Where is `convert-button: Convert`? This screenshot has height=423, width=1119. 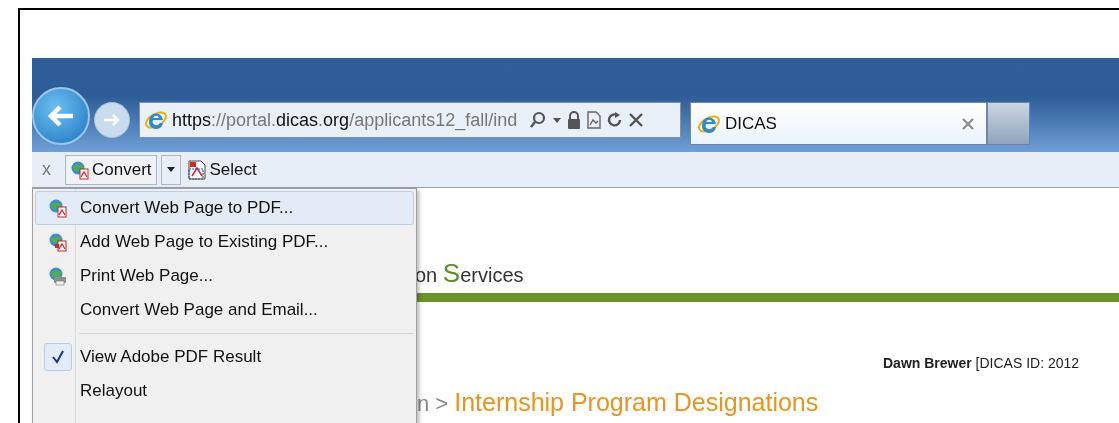
convert-button: Convert is located at coordinates (111, 169).